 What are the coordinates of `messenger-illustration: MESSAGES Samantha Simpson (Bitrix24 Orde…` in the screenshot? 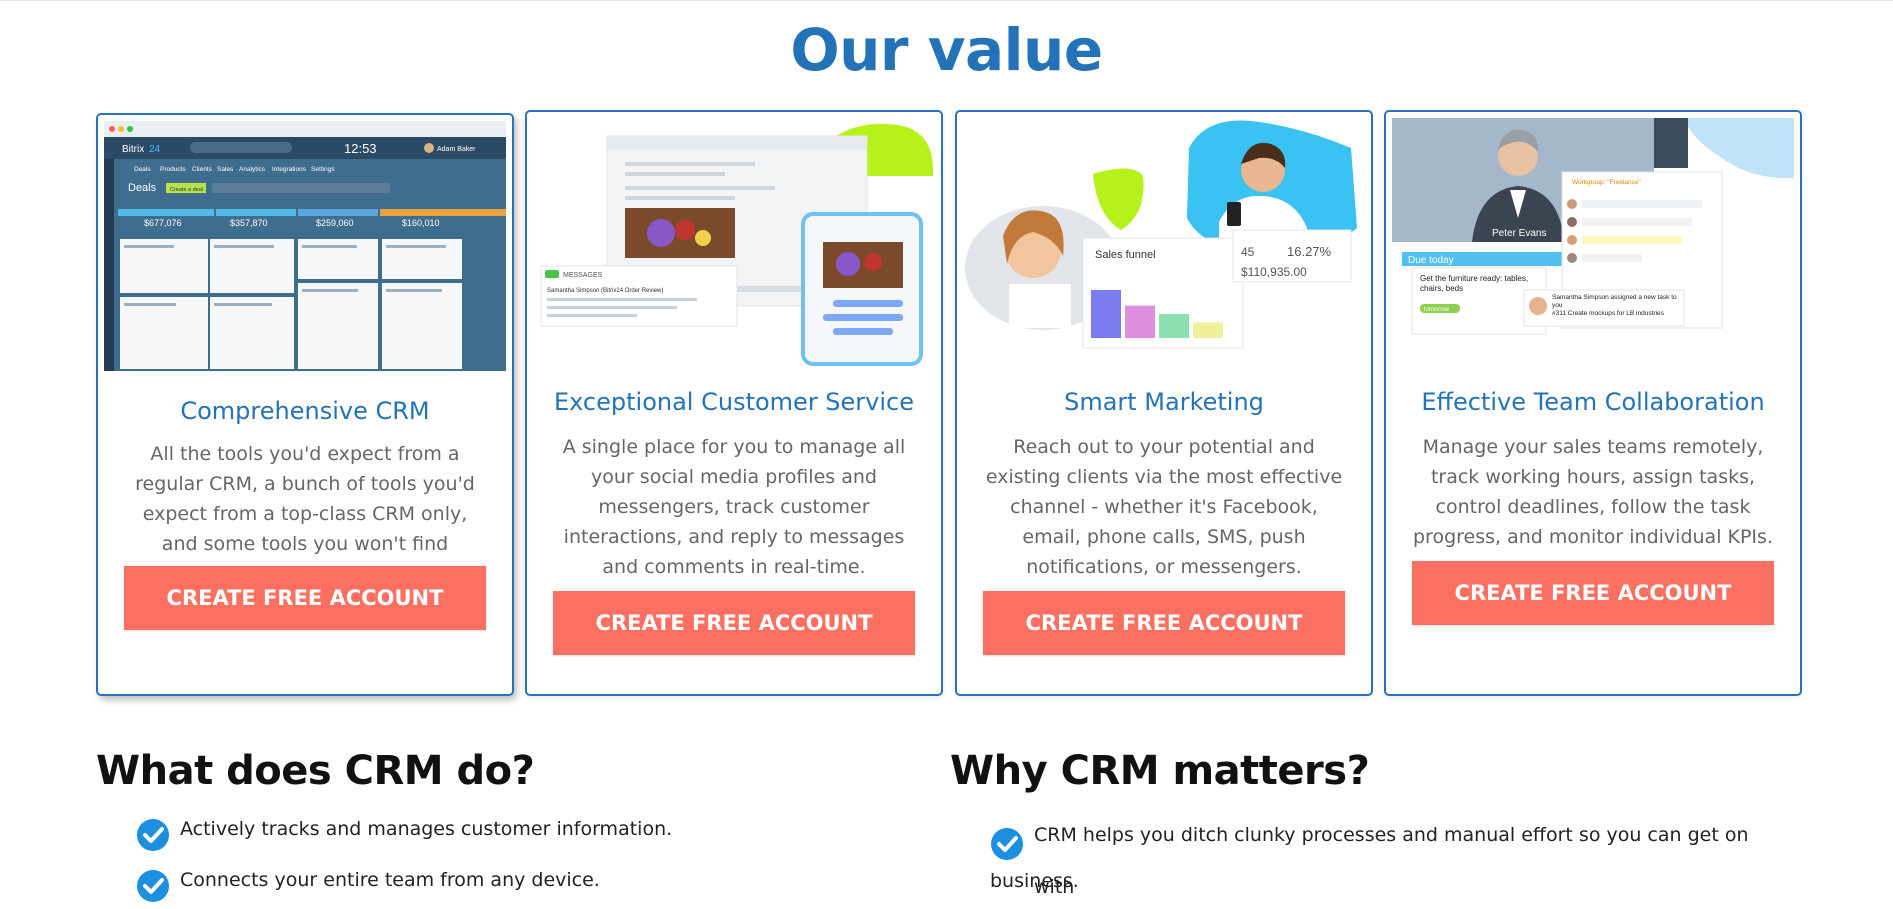 It's located at (734, 243).